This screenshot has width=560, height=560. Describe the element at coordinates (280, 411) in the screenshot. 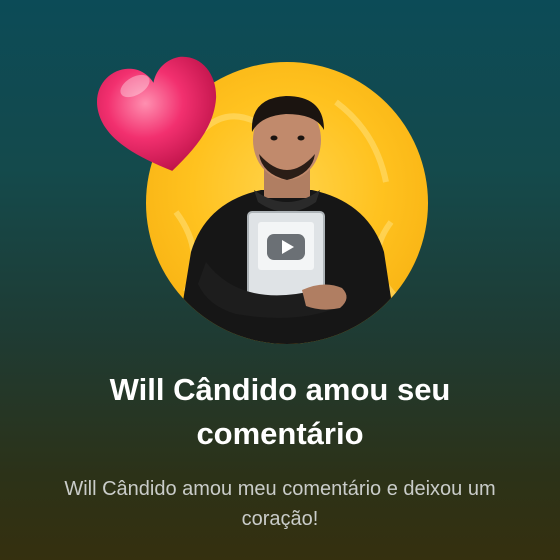

I see `notification-title: Will Cândido amou seu comentário` at that location.